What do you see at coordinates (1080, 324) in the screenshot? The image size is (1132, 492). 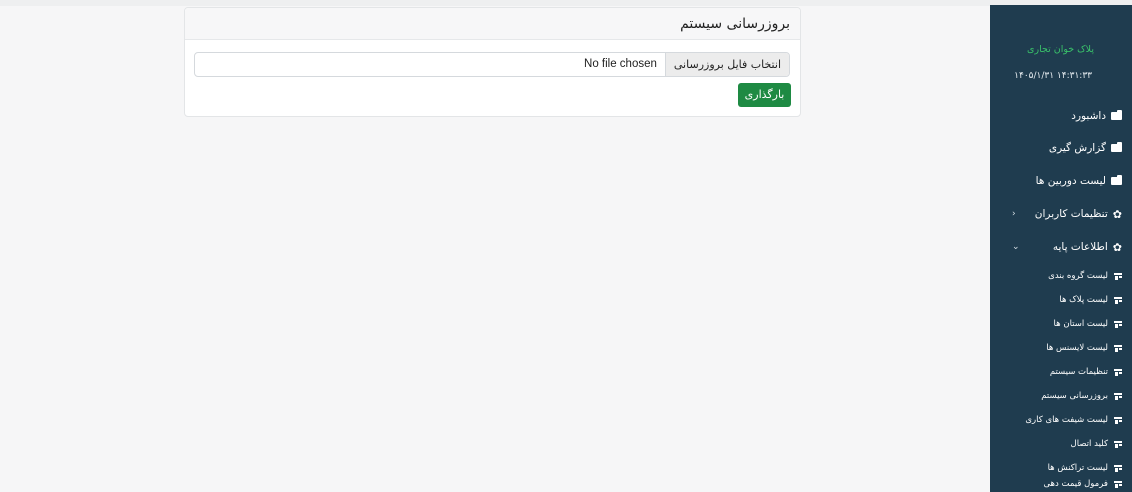 I see `sidebar-subitem-label: لیست استان ها` at bounding box center [1080, 324].